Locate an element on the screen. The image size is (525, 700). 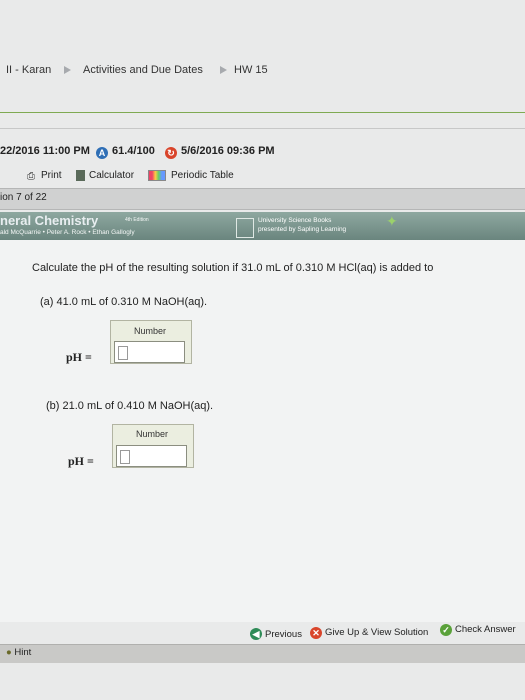
calculator-icon is located at coordinates (80, 175).